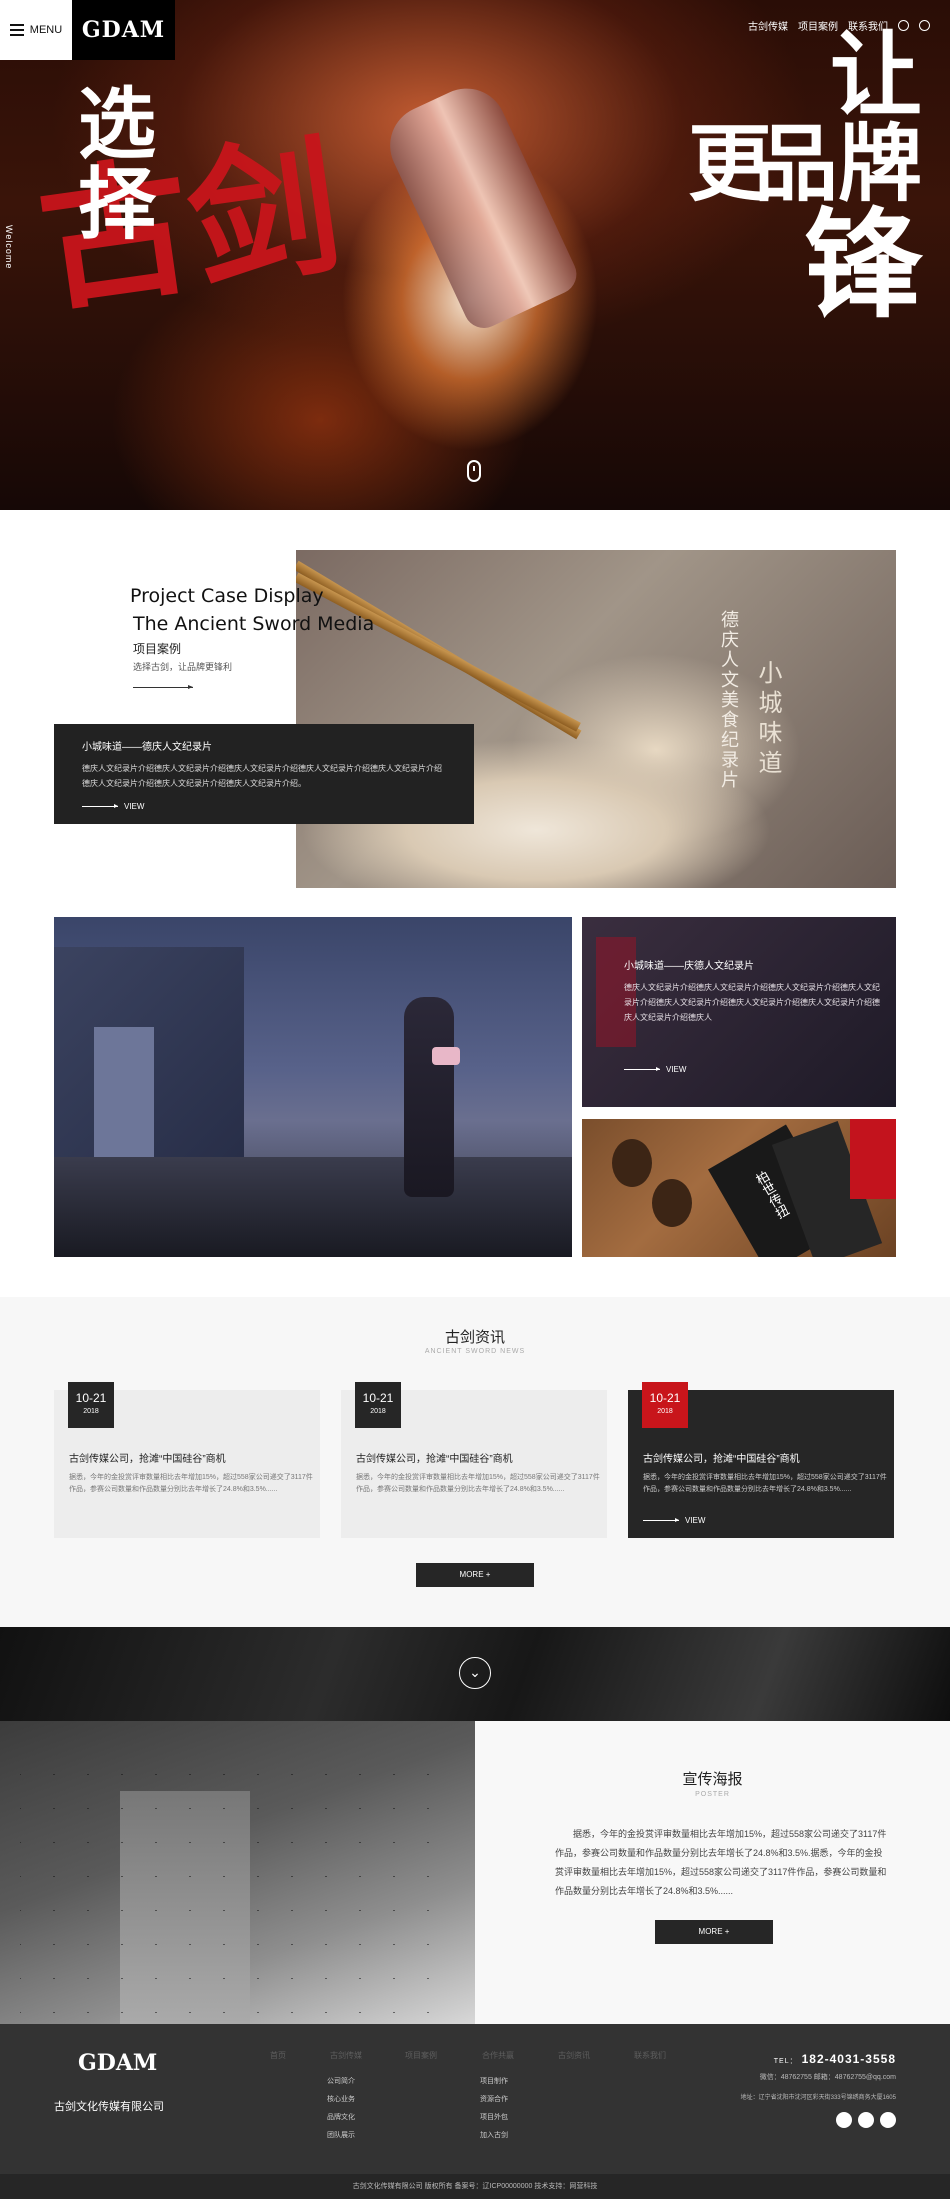  I want to click on hero-right-line1: 让, so click(875, 75).